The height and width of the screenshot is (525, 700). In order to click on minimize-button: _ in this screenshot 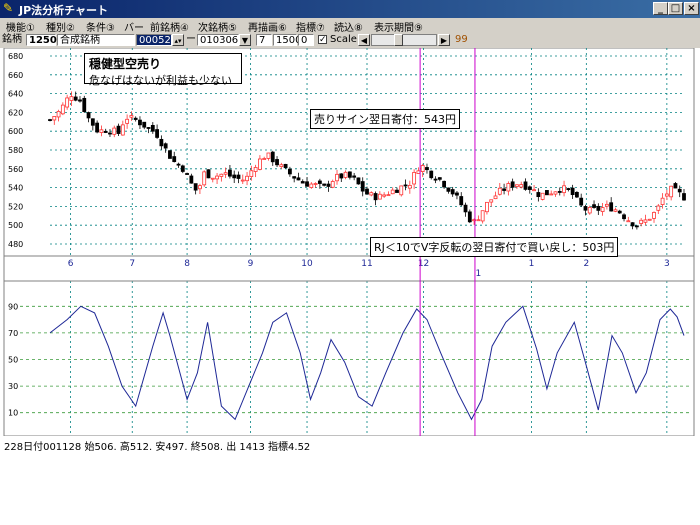, I will do `click(660, 8)`.